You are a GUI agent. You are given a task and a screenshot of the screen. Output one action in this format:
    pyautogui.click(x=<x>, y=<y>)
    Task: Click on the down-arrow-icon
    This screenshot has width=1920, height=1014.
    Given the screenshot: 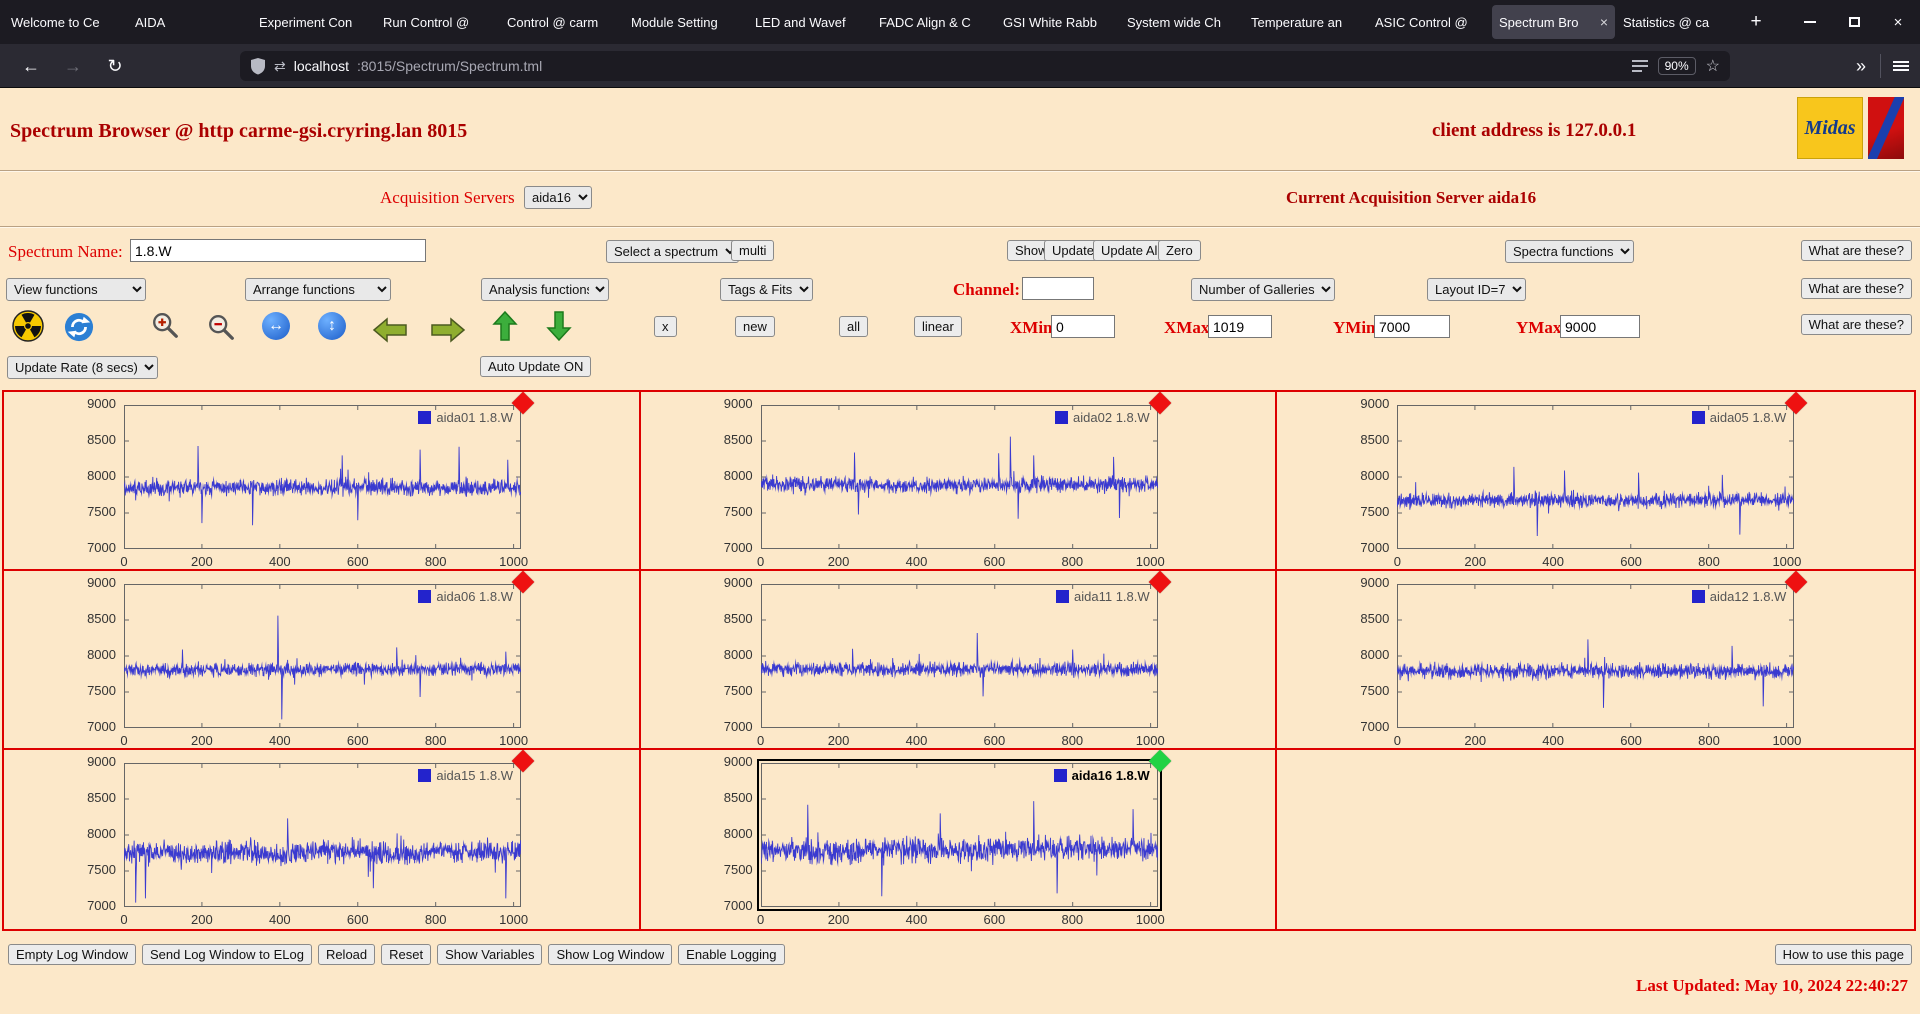 What is the action you would take?
    pyautogui.click(x=559, y=326)
    